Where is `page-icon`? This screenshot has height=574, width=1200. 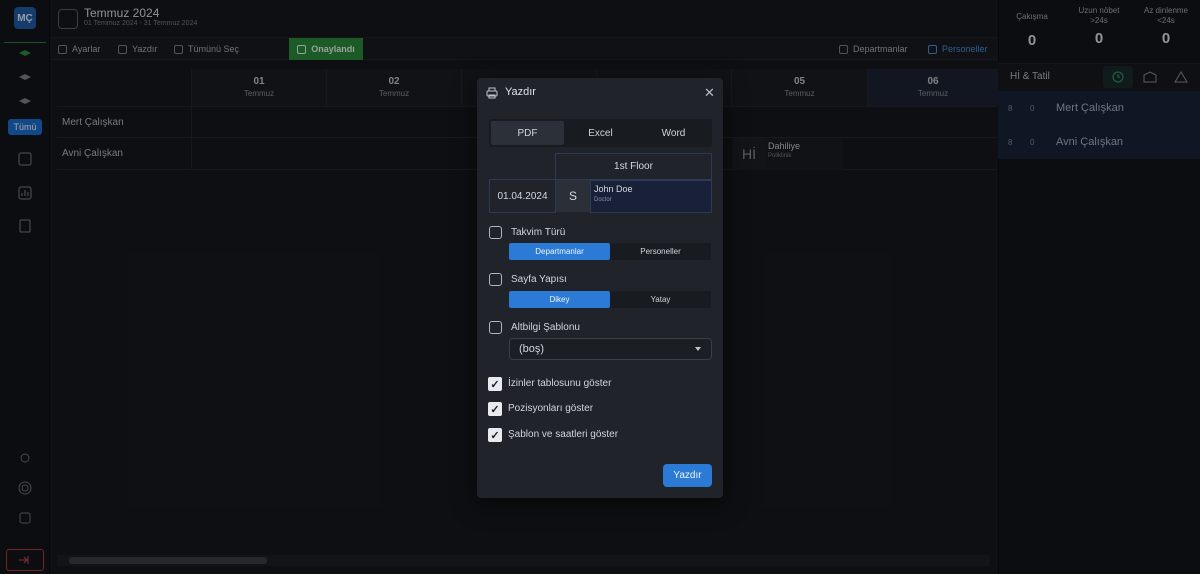
page-icon is located at coordinates (495, 279).